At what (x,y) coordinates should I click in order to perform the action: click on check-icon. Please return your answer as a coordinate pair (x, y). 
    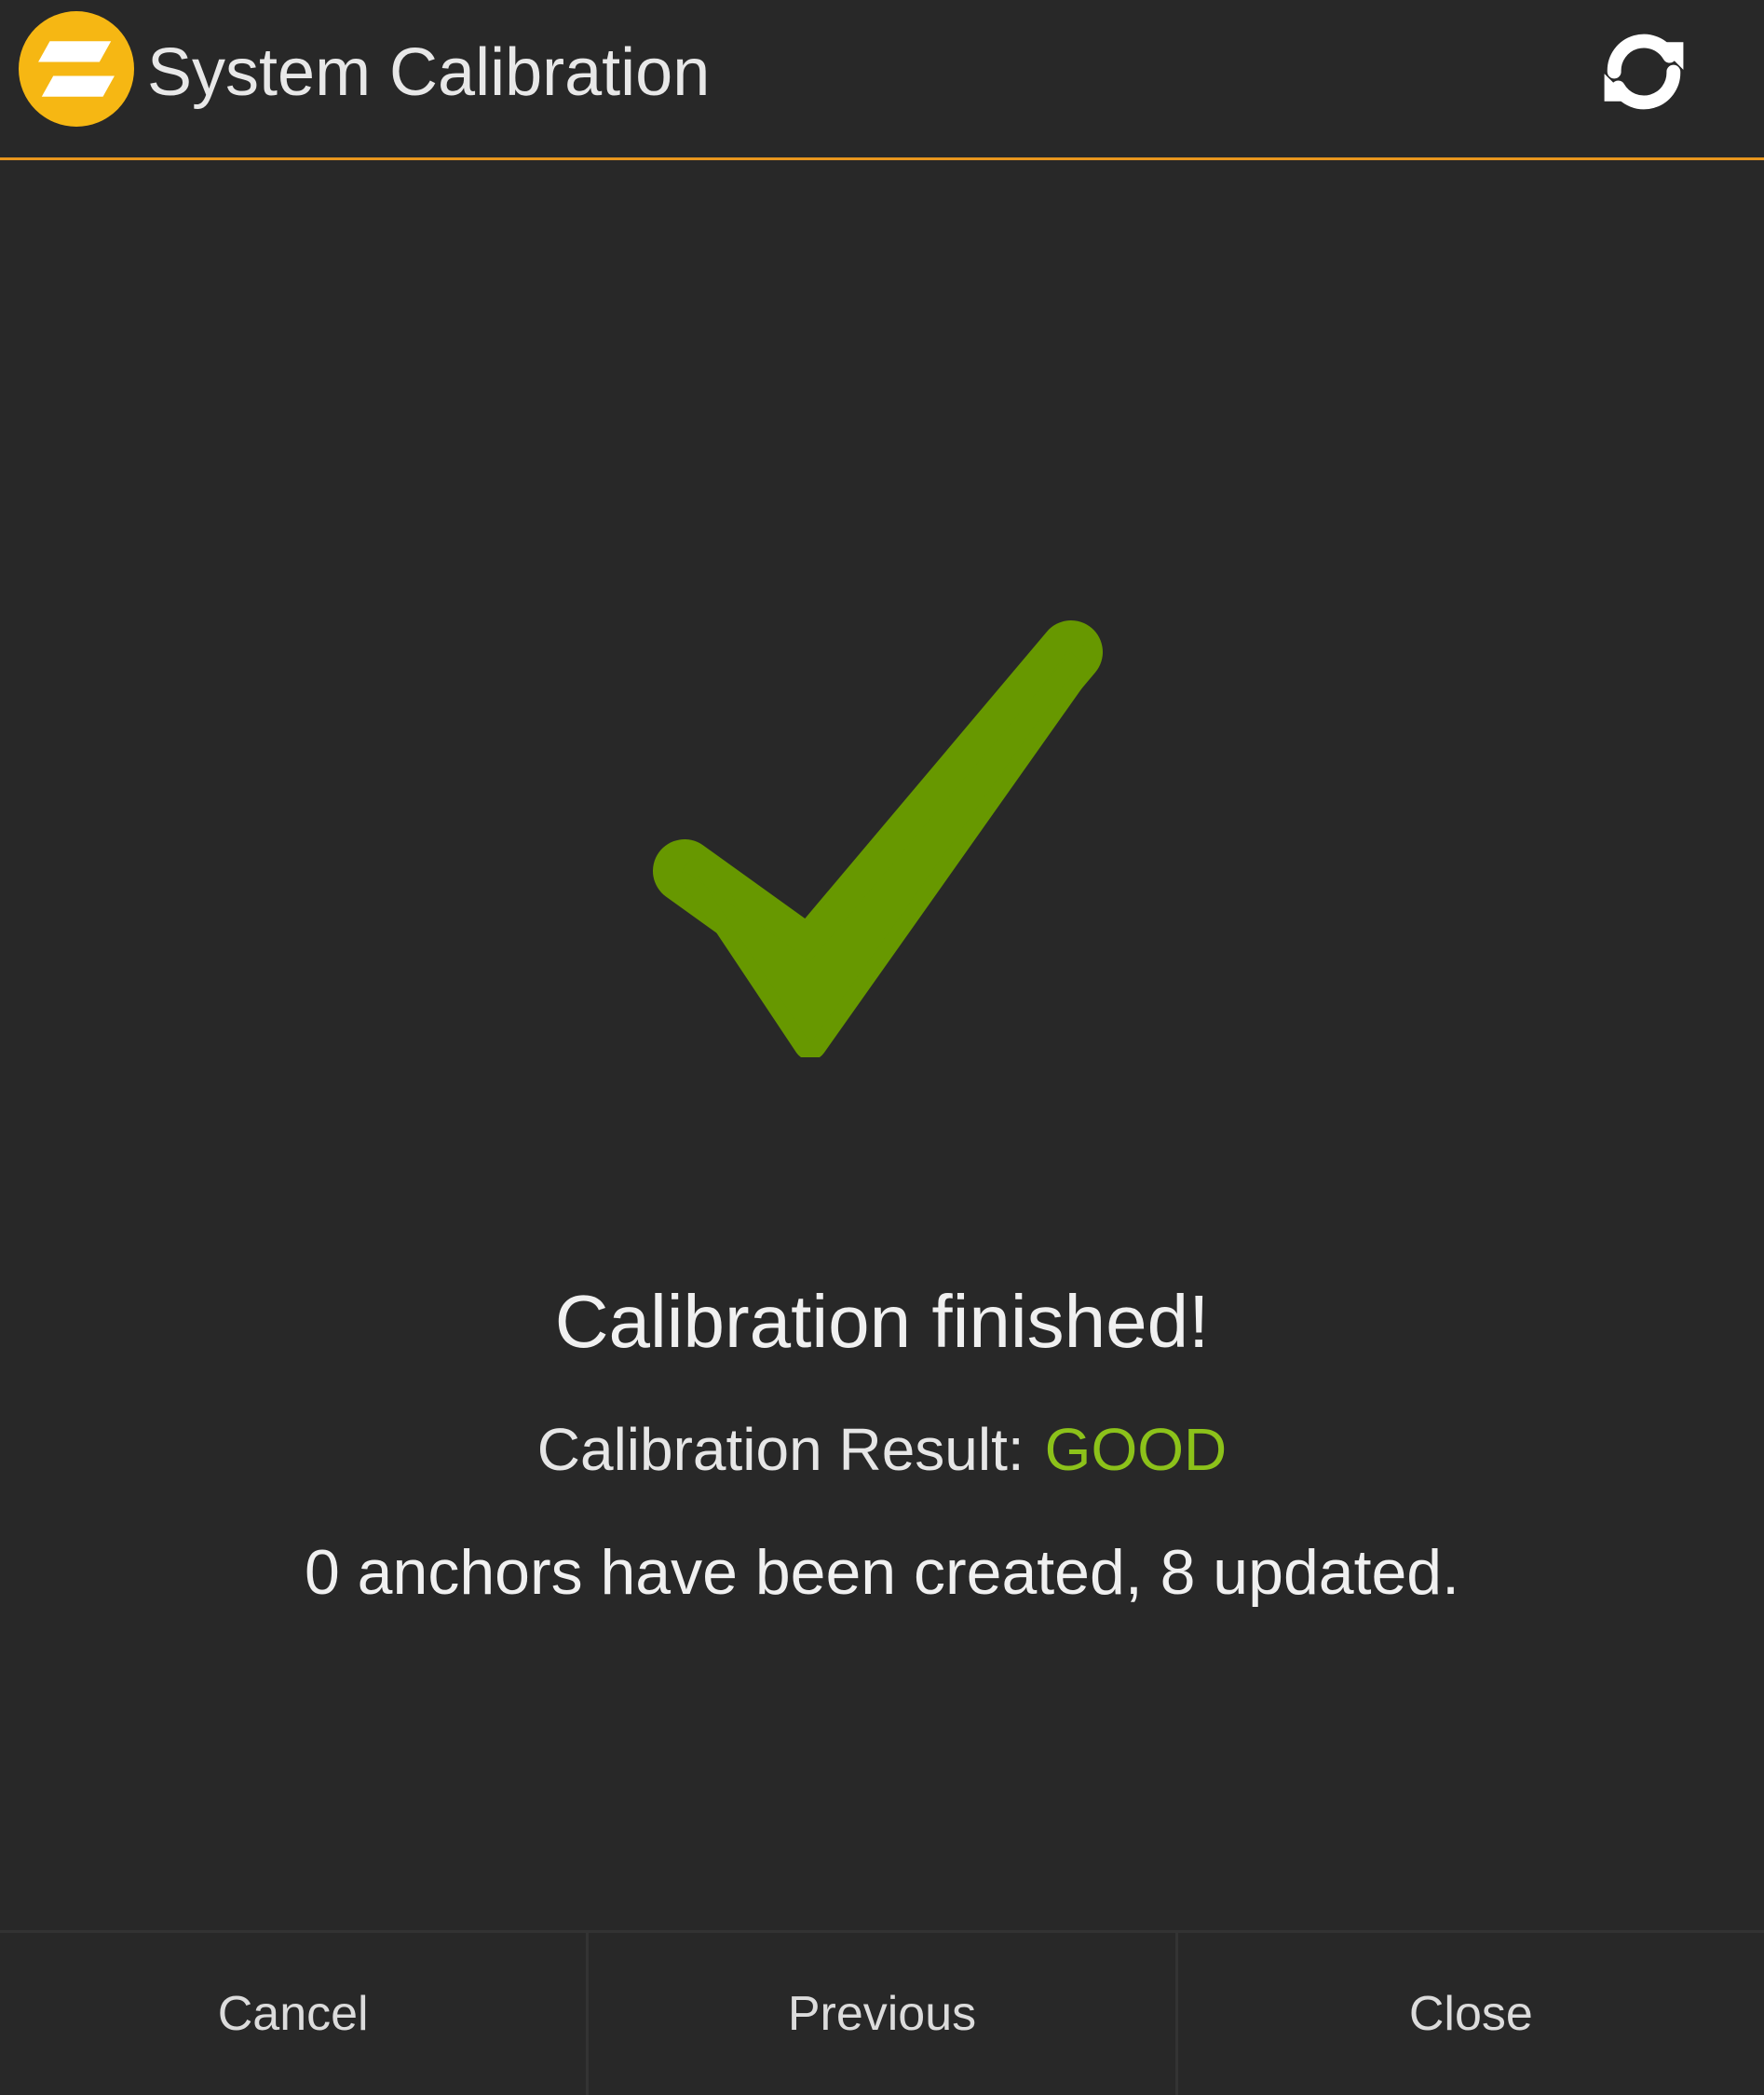
    Looking at the image, I should click on (878, 838).